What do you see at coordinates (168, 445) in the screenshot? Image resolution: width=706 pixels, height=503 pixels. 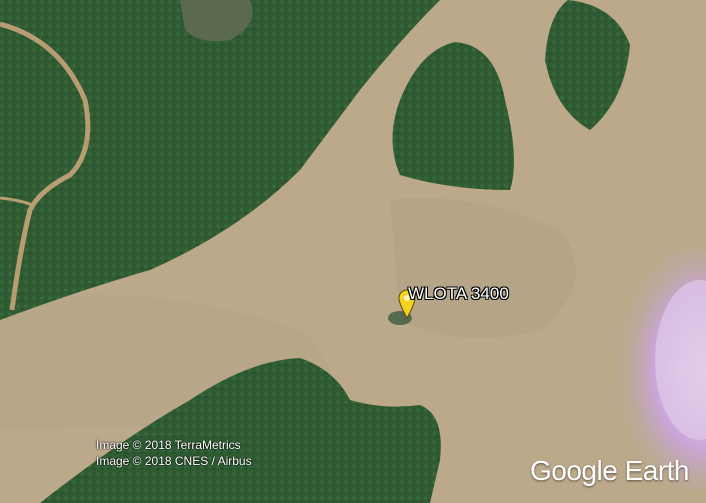 I see `attribution-line: Image © 2018 TerraMetrics` at bounding box center [168, 445].